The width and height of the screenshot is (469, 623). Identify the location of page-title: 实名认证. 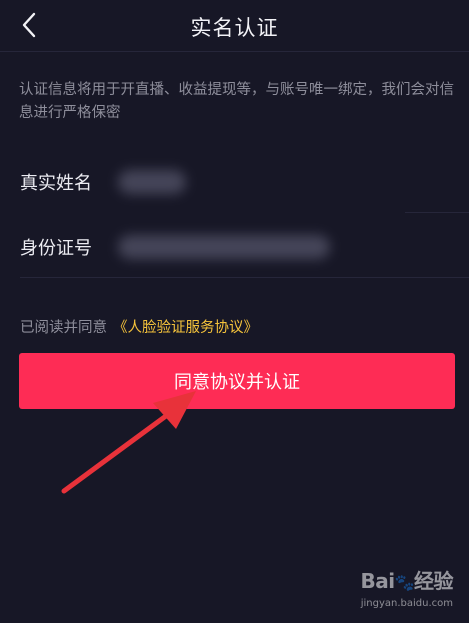
(234, 28).